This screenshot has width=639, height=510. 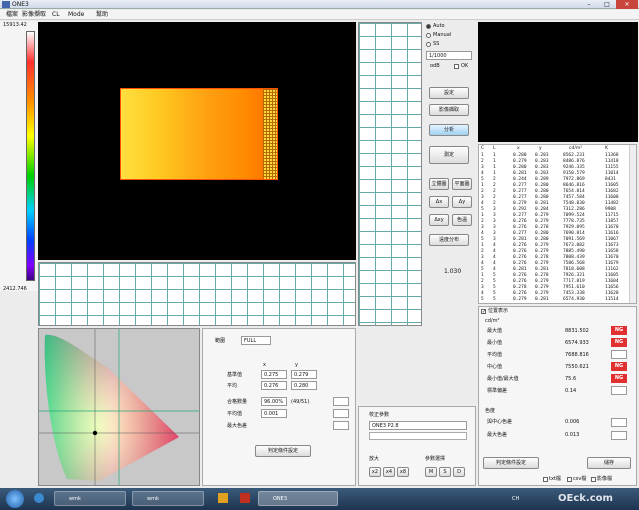 I want to click on language-indicator: CH, so click(x=515, y=499).